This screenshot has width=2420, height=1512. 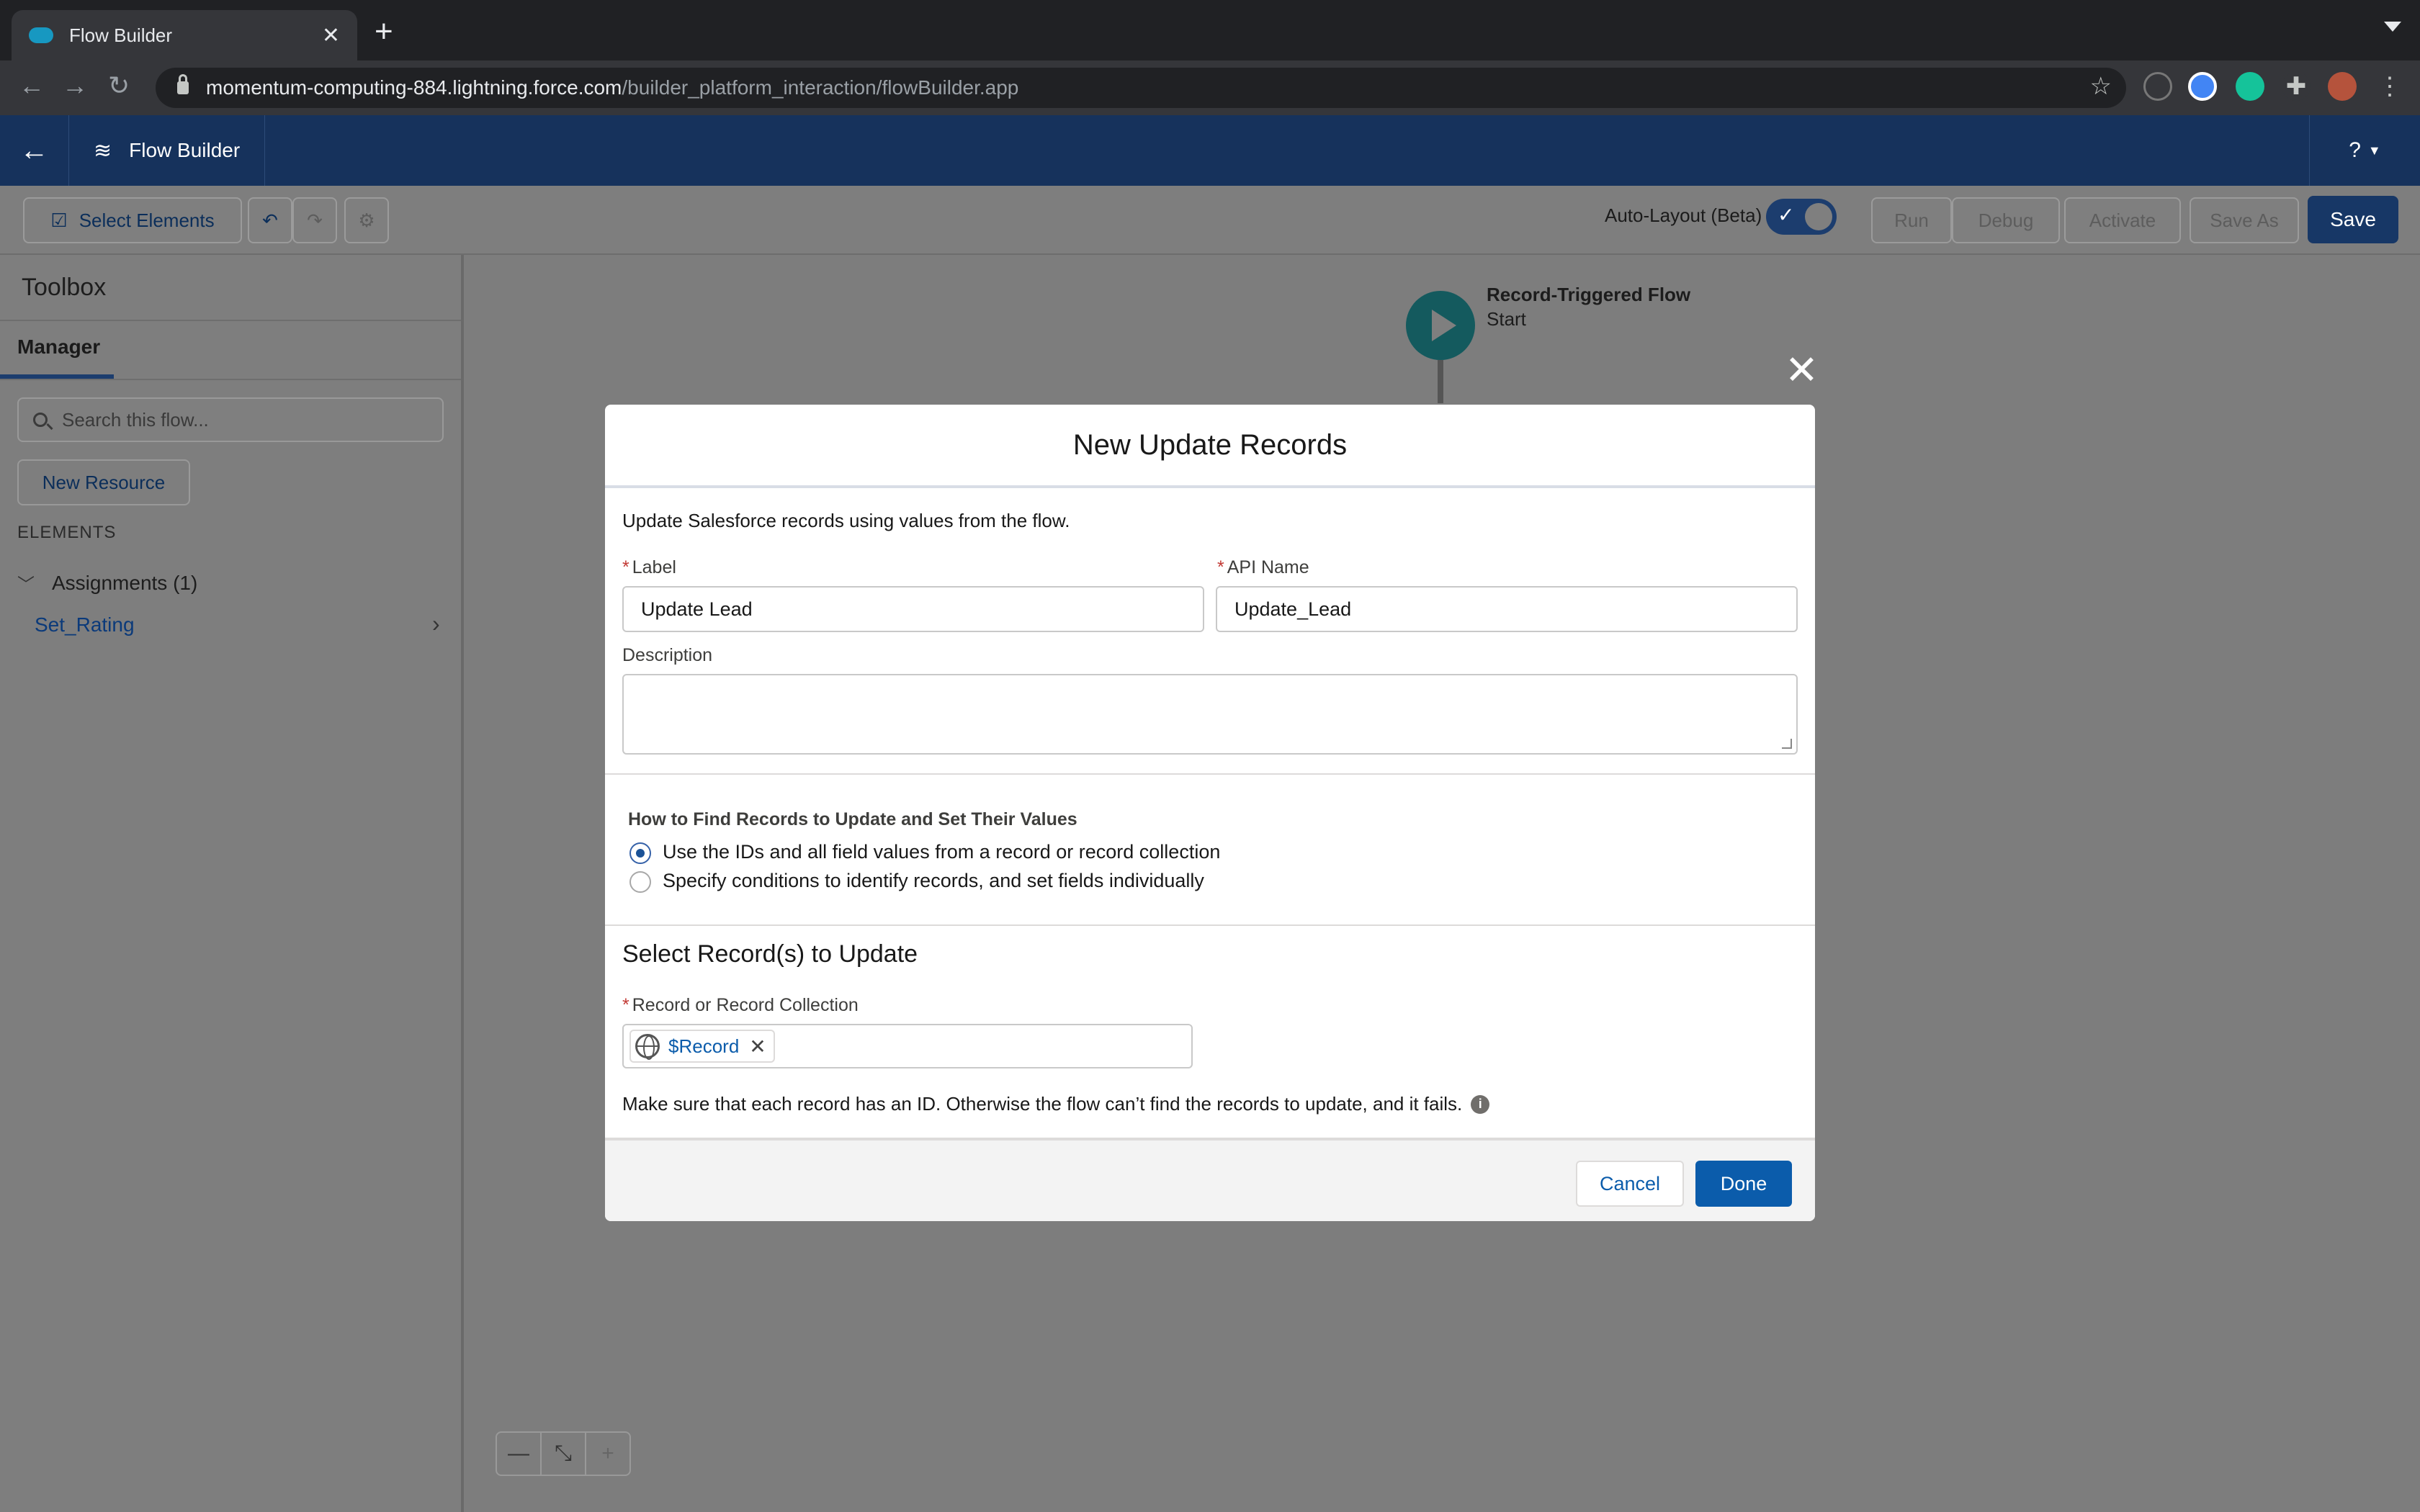 What do you see at coordinates (58, 347) in the screenshot?
I see `tab-manager: Manager` at bounding box center [58, 347].